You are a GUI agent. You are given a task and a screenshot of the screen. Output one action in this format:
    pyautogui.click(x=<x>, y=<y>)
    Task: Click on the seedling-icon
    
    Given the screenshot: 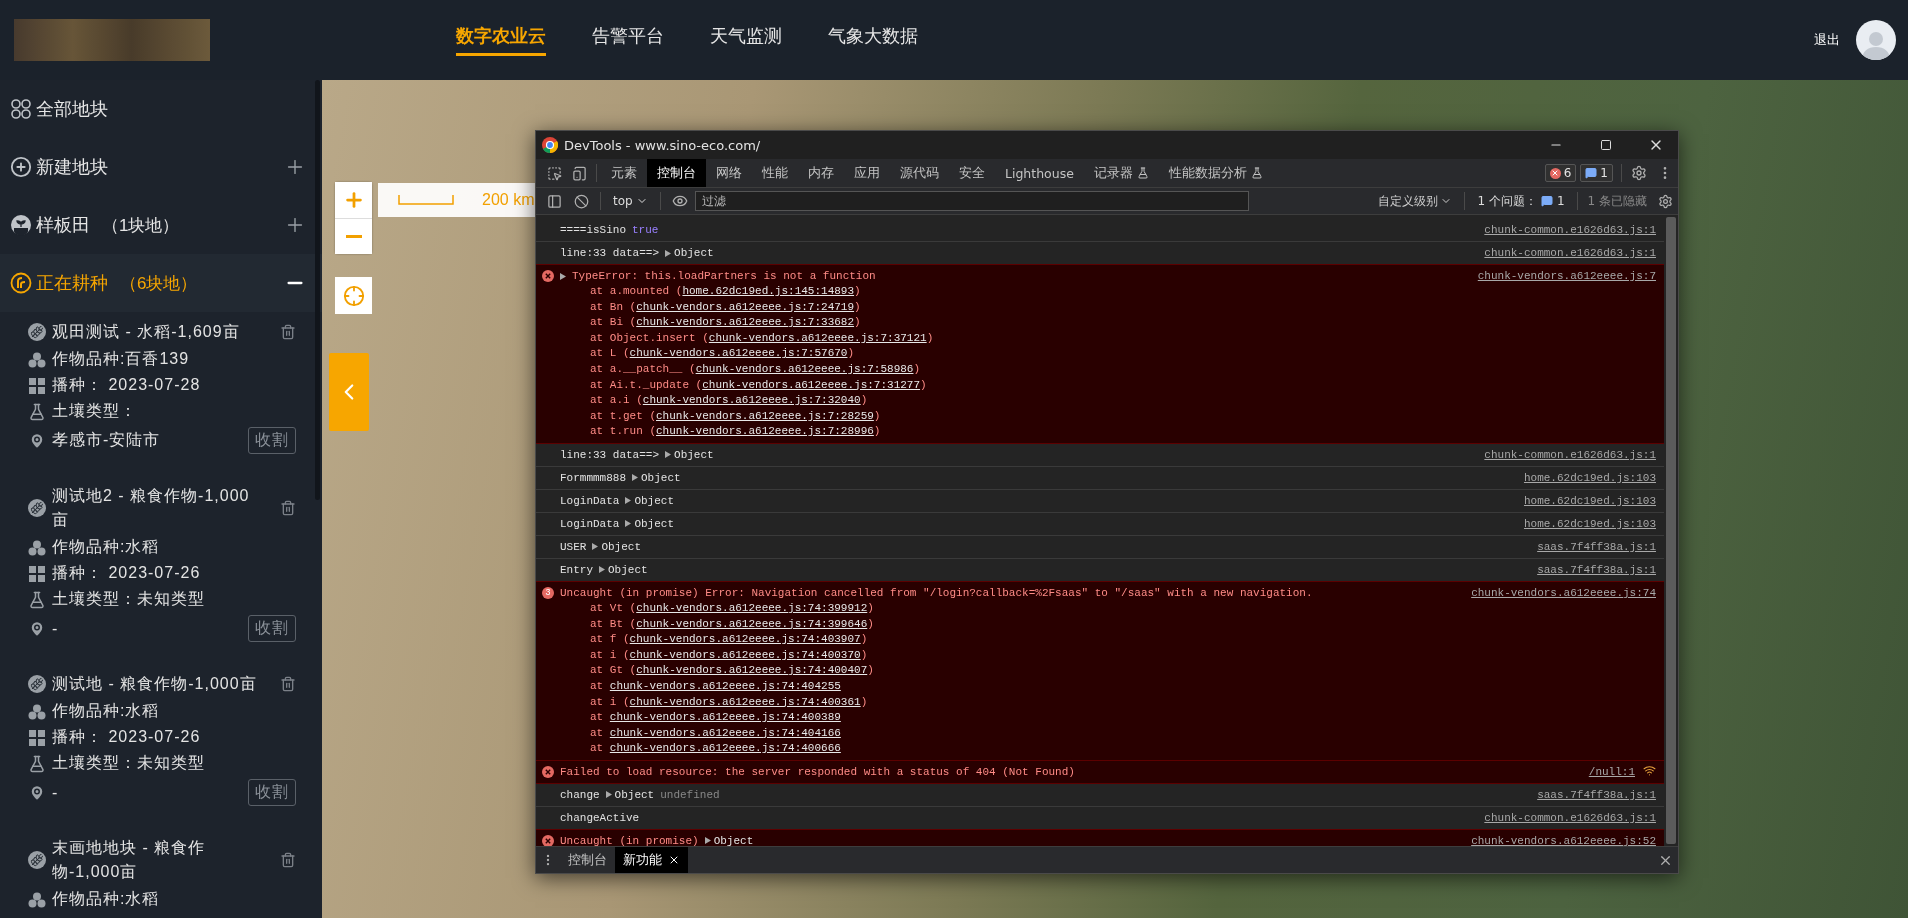 What is the action you would take?
    pyautogui.click(x=21, y=225)
    